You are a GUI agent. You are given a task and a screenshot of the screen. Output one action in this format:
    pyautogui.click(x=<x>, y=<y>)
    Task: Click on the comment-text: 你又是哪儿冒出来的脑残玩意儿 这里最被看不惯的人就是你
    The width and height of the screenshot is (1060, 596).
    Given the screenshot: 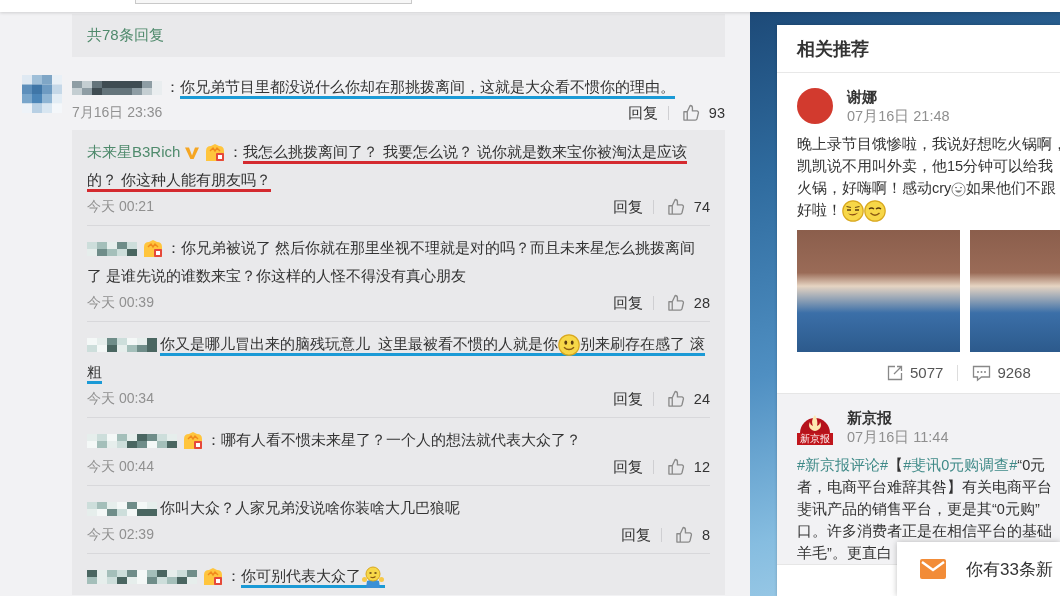 What is the action you would take?
    pyautogui.click(x=359, y=343)
    